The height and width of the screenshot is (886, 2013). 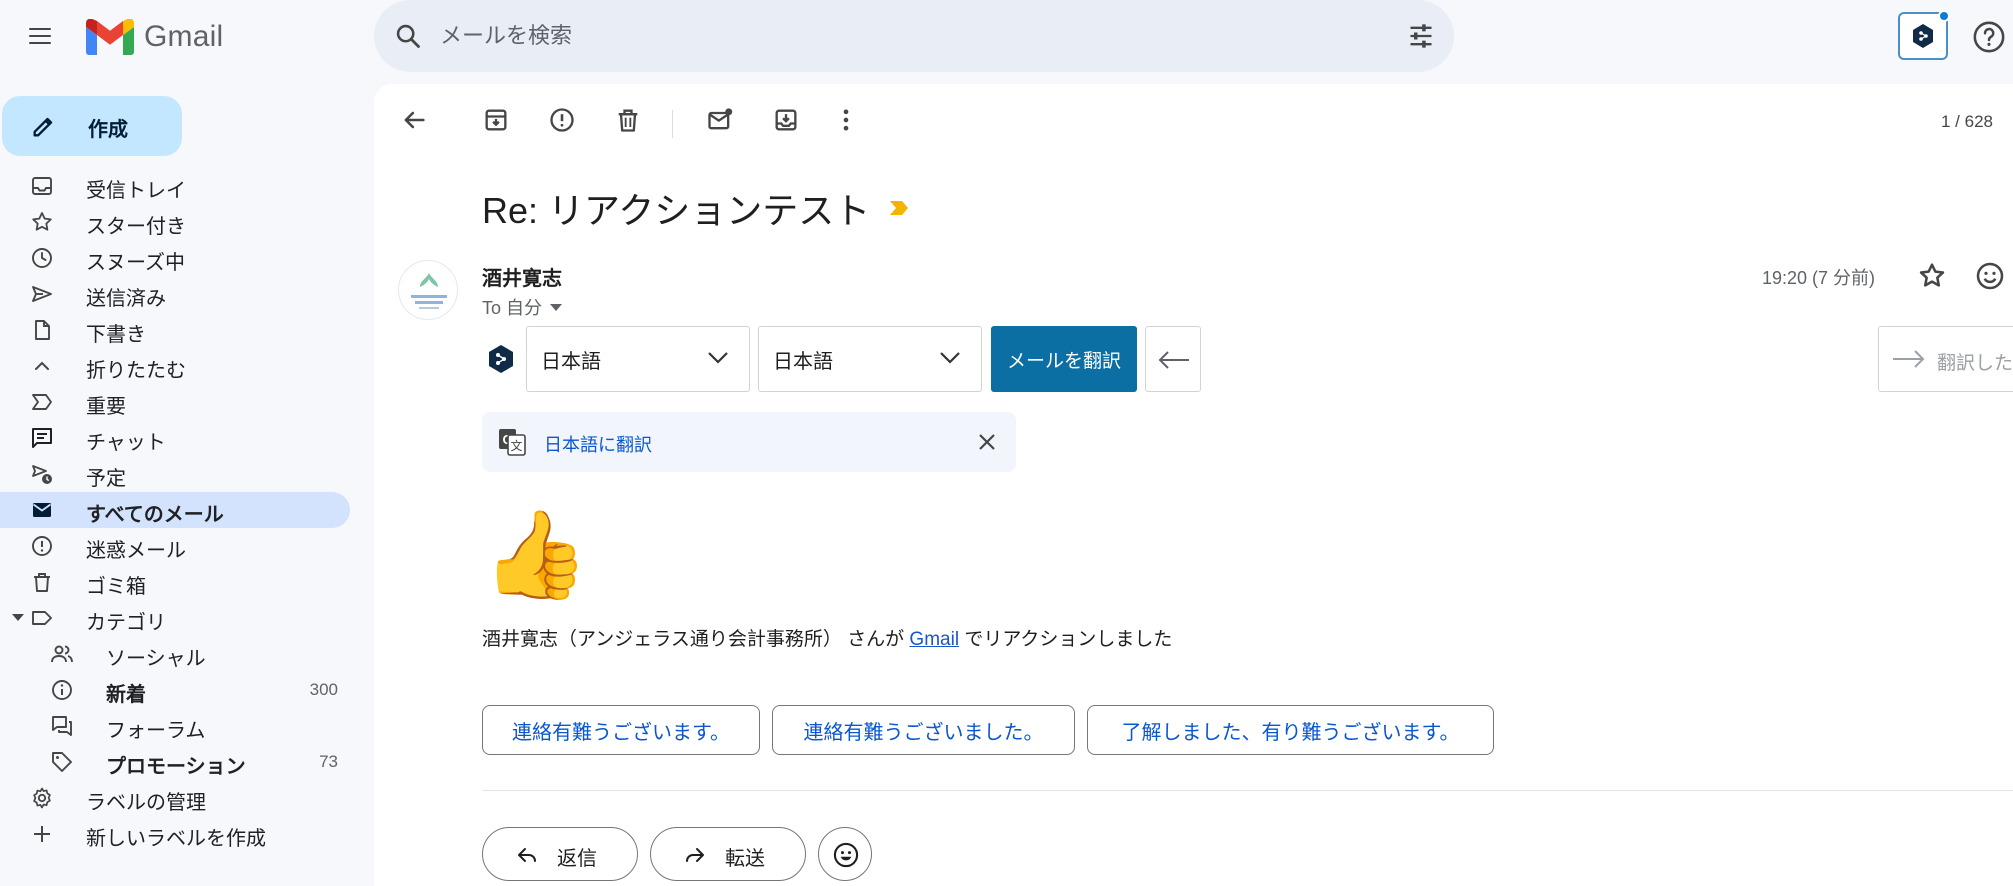 I want to click on plus-icon, so click(x=42, y=834).